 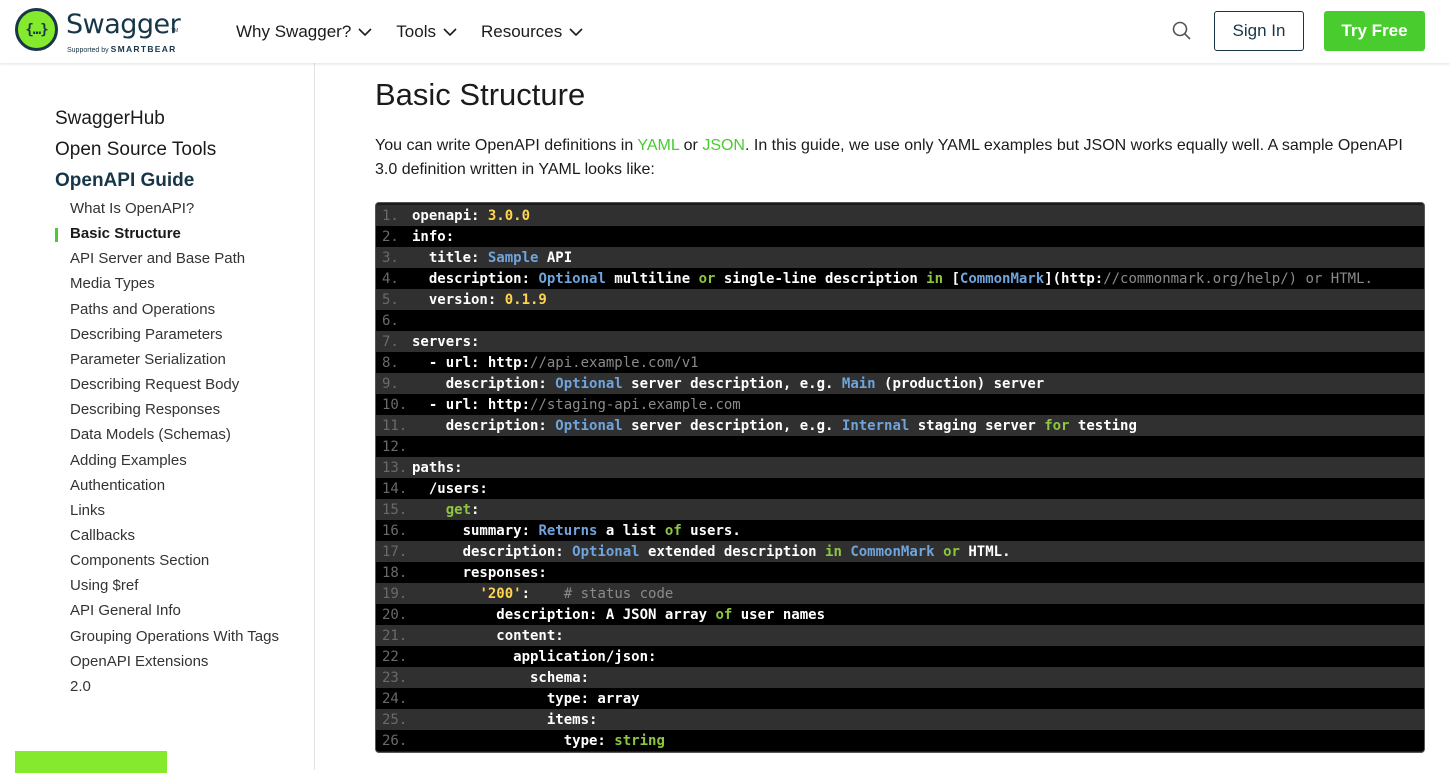 I want to click on code-line: 14. /users:, so click(x=900, y=488).